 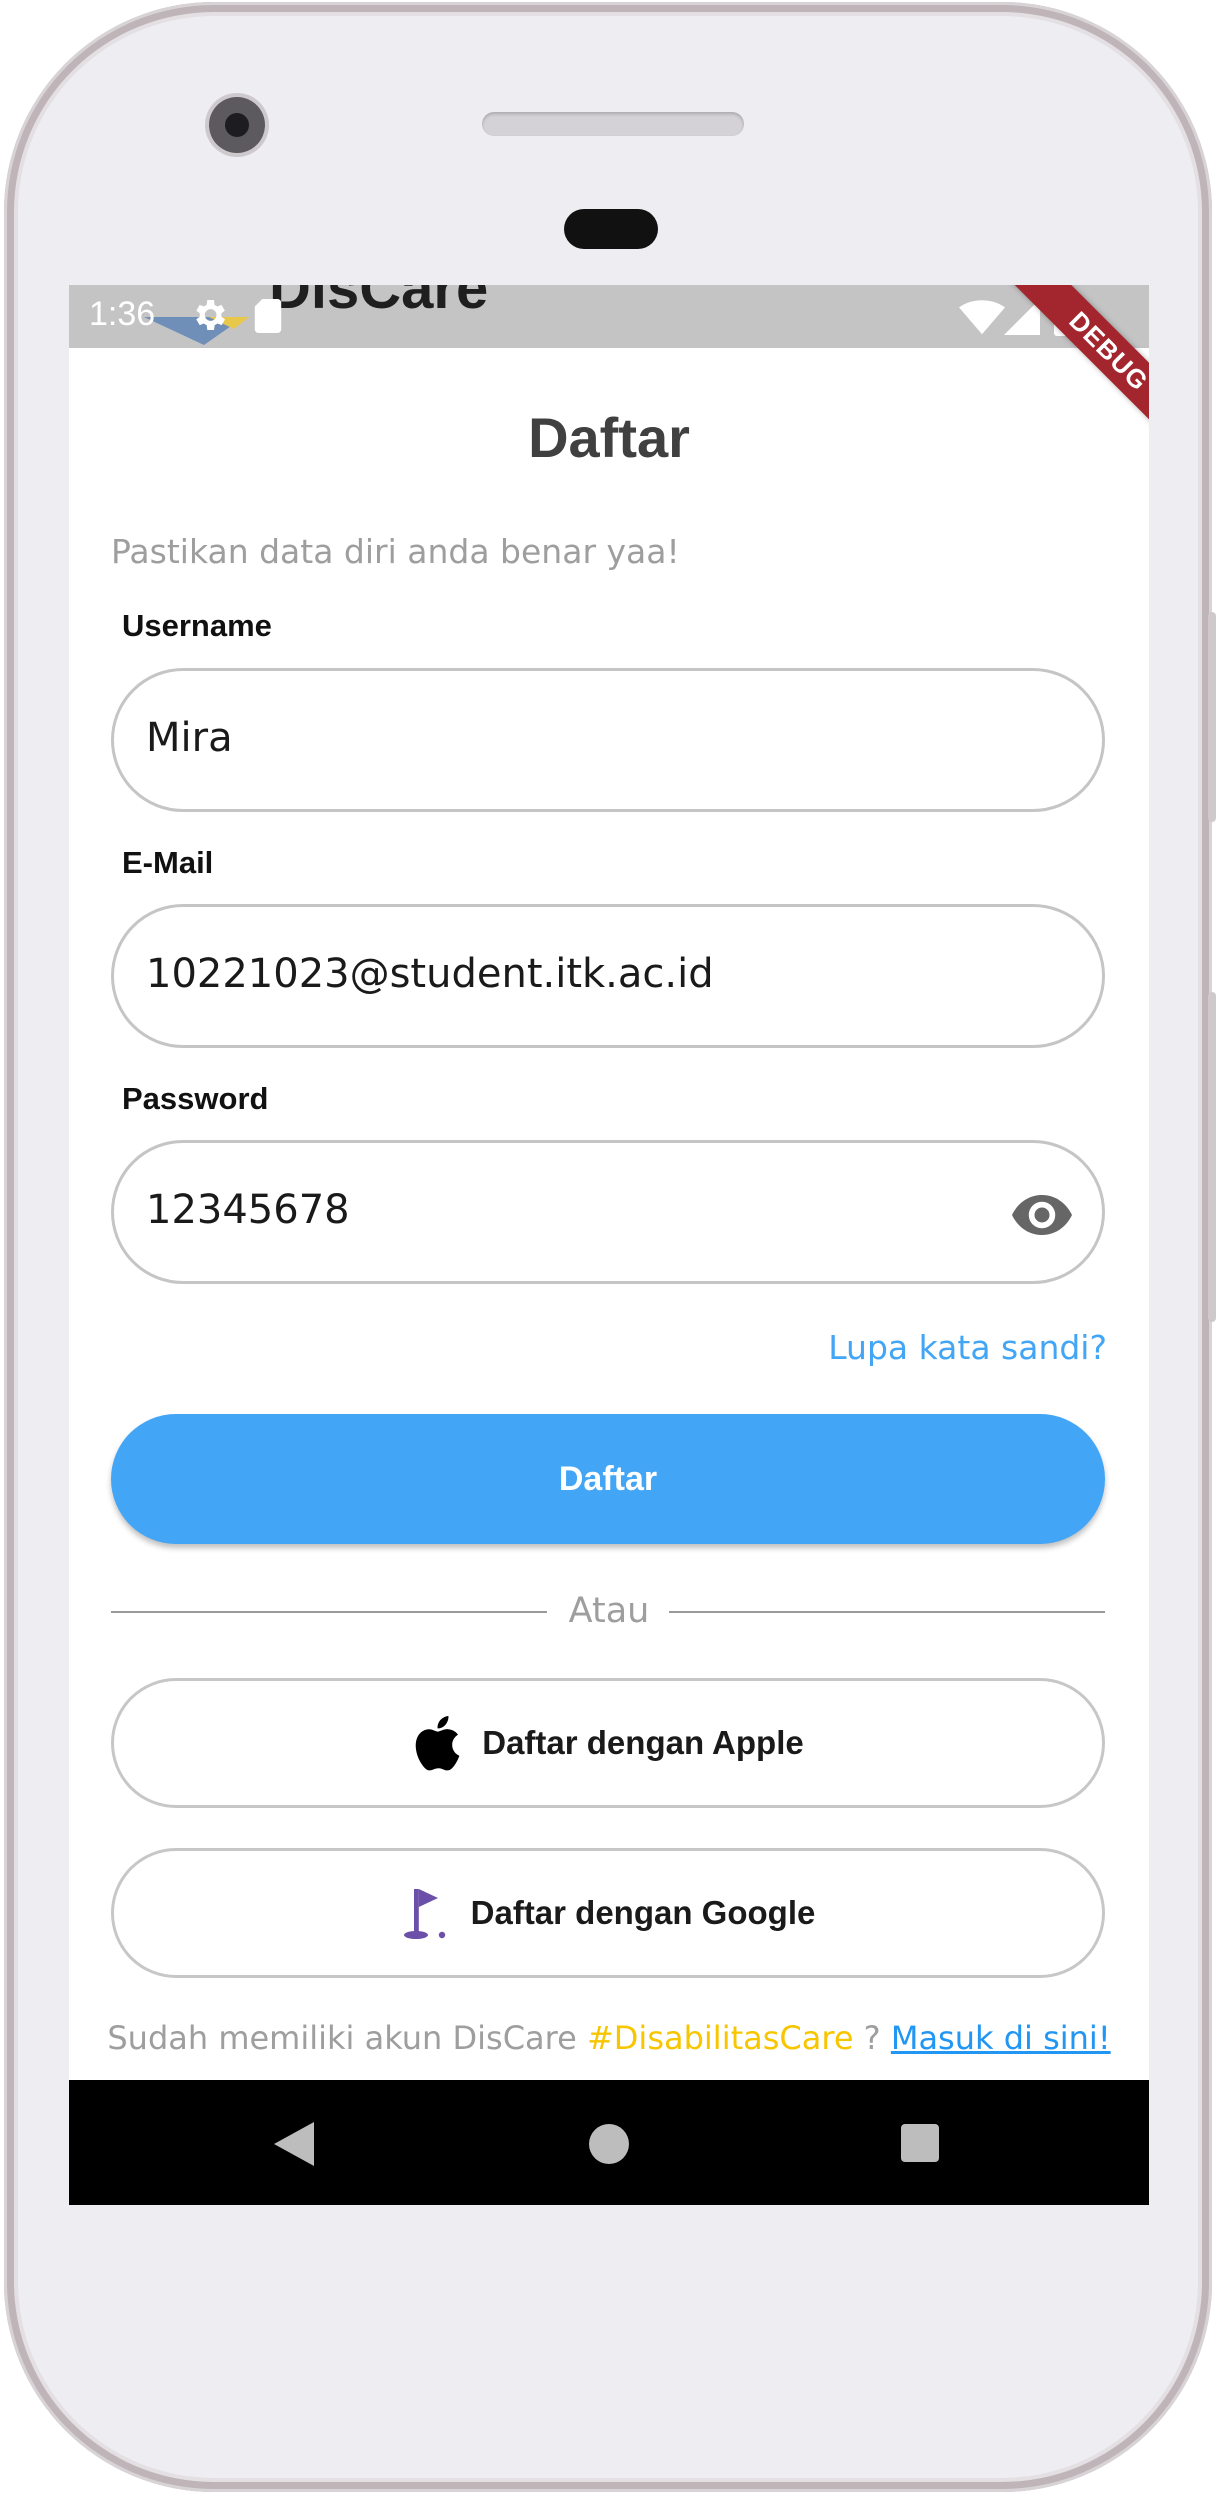 What do you see at coordinates (1212, 1157) in the screenshot?
I see `volume-button` at bounding box center [1212, 1157].